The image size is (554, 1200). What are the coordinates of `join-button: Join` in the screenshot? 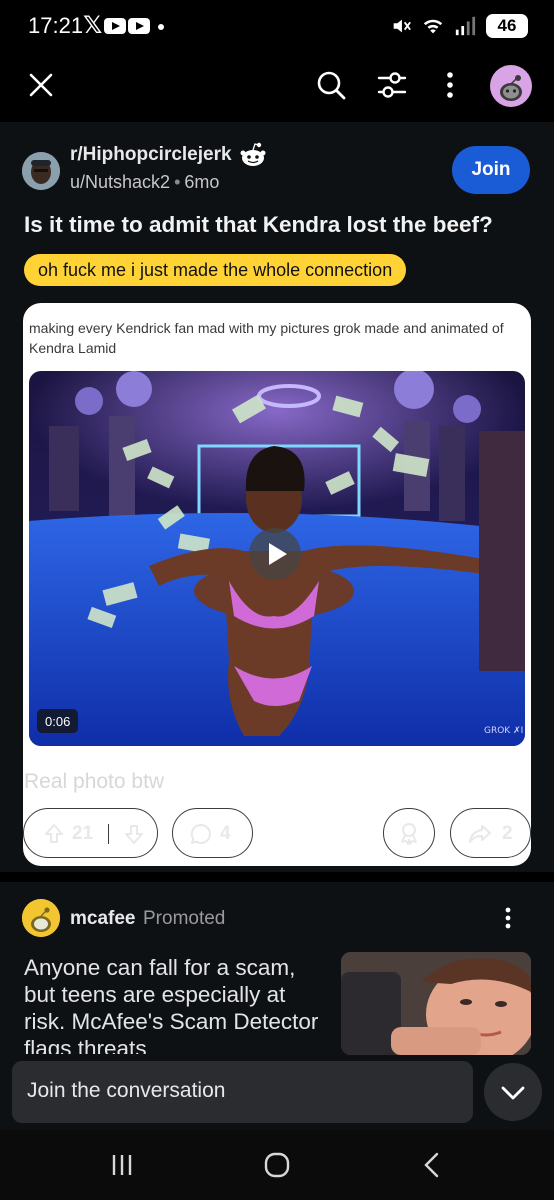 It's located at (491, 170).